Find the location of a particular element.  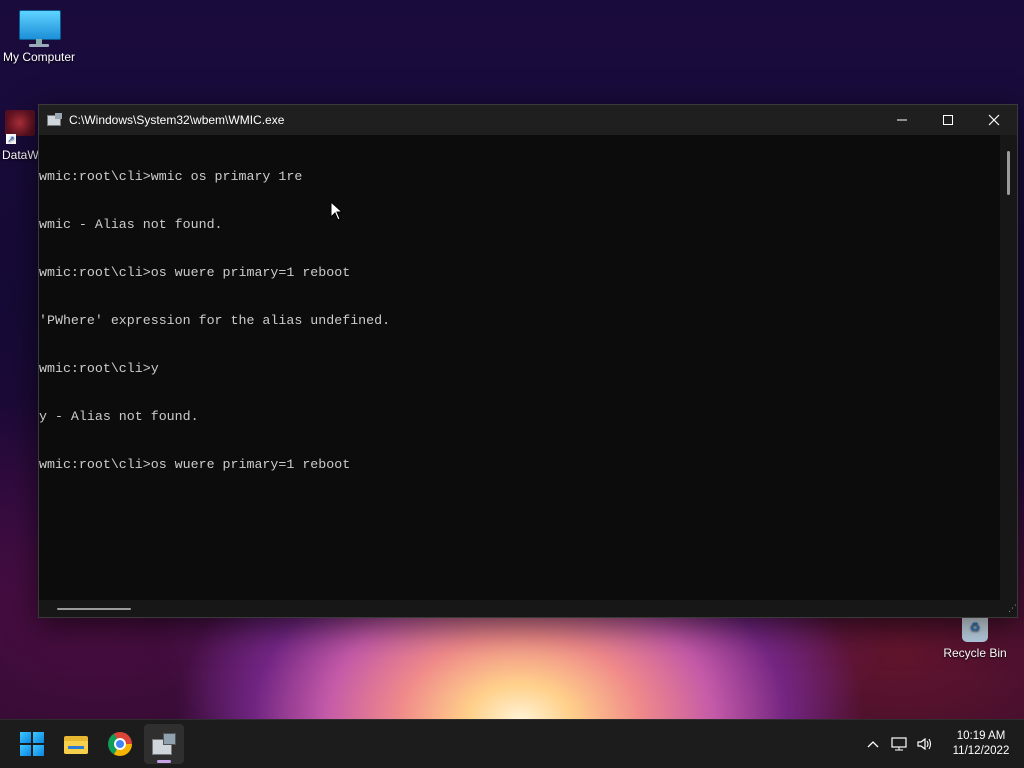

maximize-icon is located at coordinates (948, 120).